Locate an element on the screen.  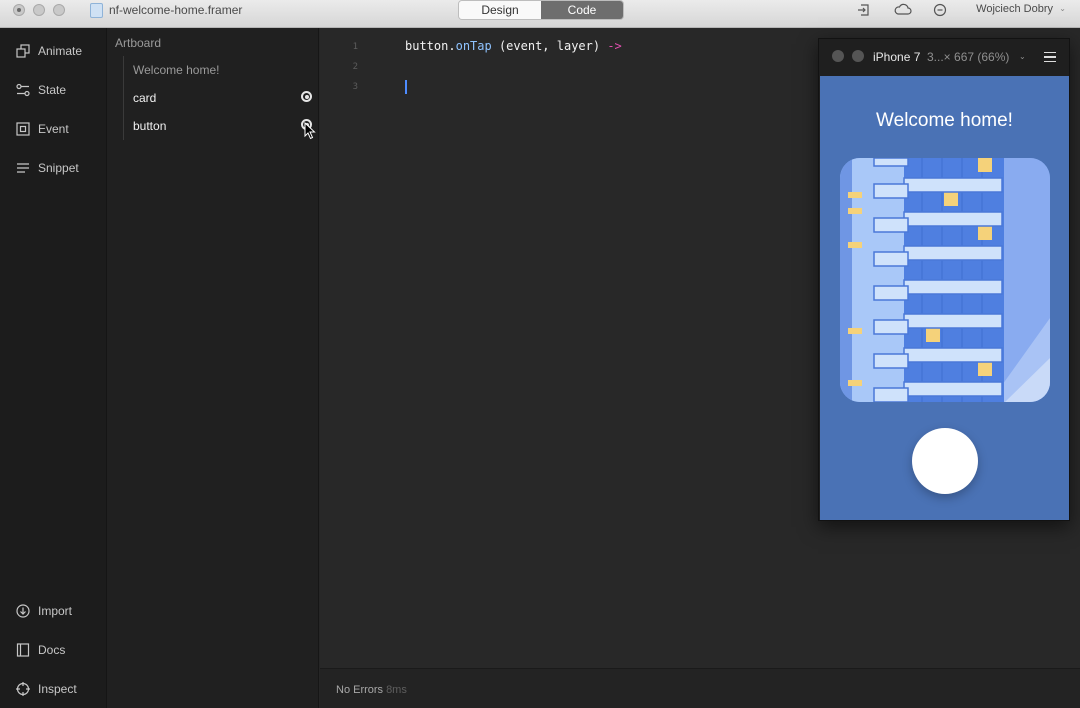
minimize-window-button is located at coordinates (39, 10).